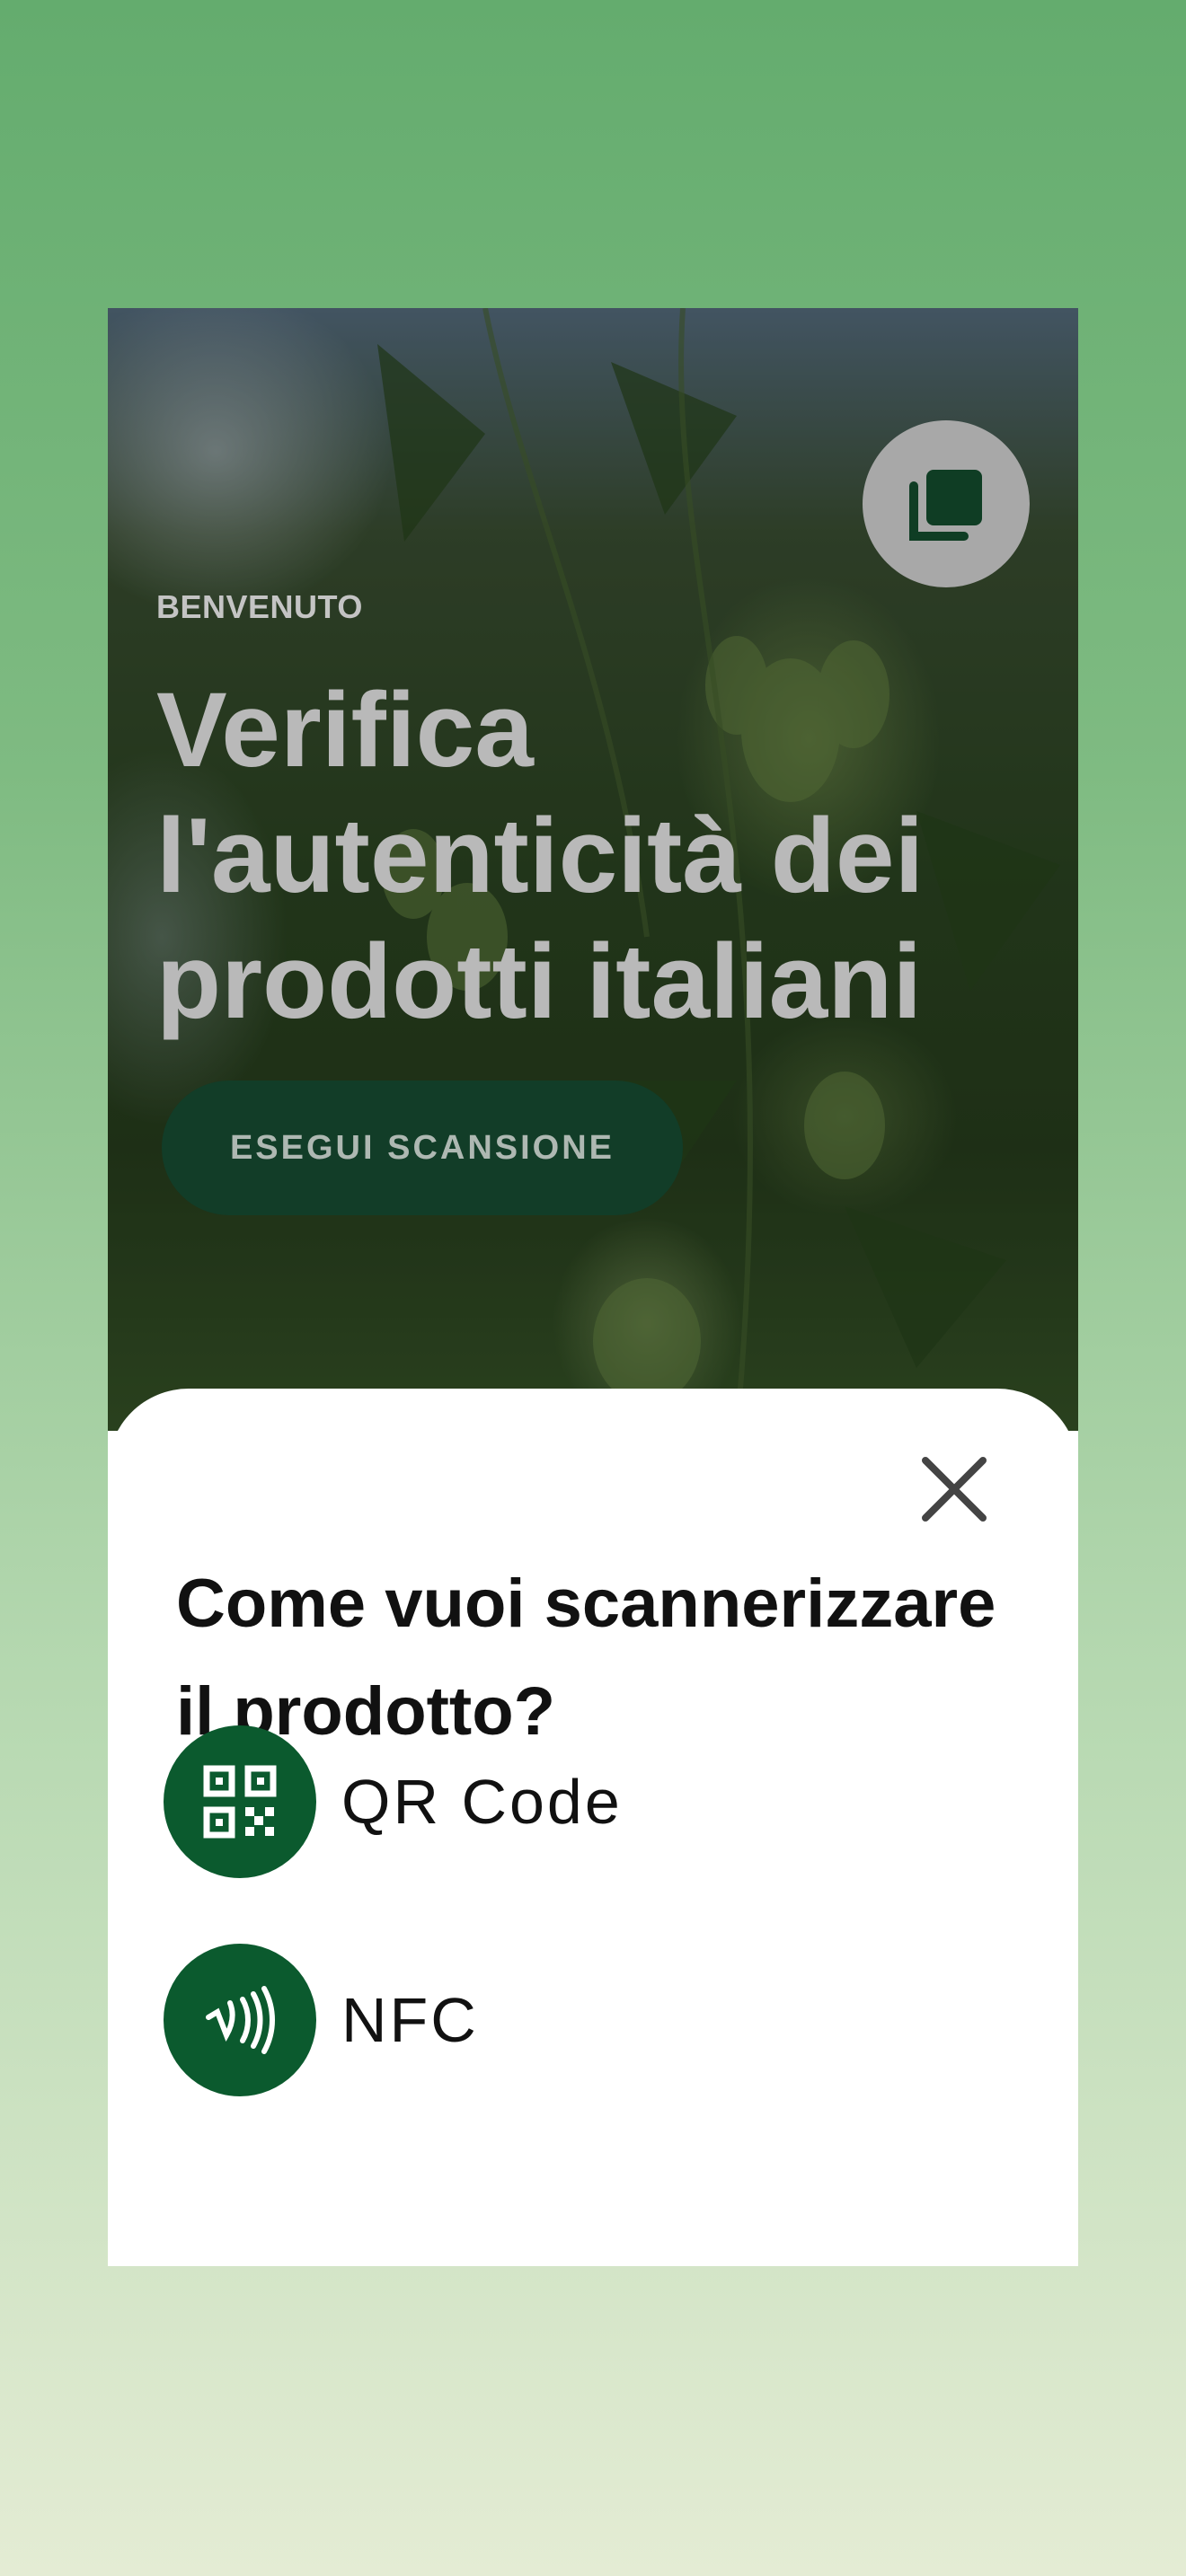 The width and height of the screenshot is (1186, 2576). I want to click on close-icon, so click(954, 1489).